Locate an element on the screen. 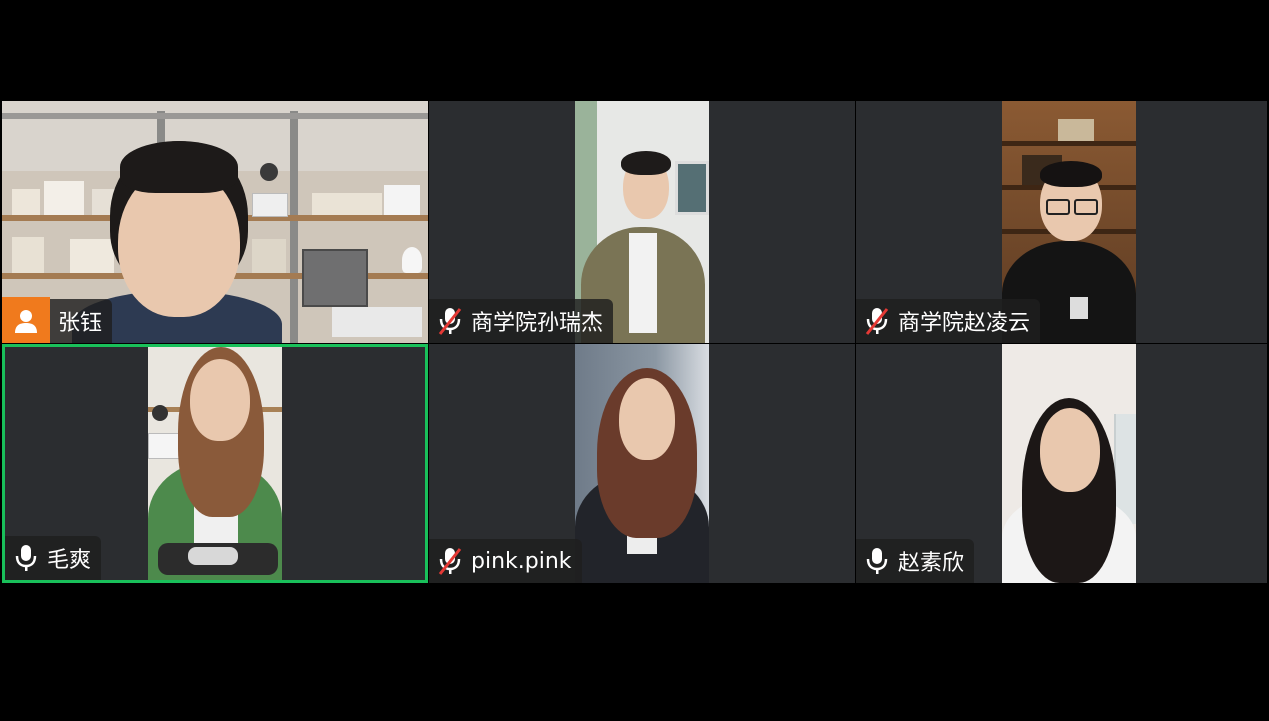 The image size is (1269, 721). video-tile-maoshuang: 毛爽 is located at coordinates (215, 463).